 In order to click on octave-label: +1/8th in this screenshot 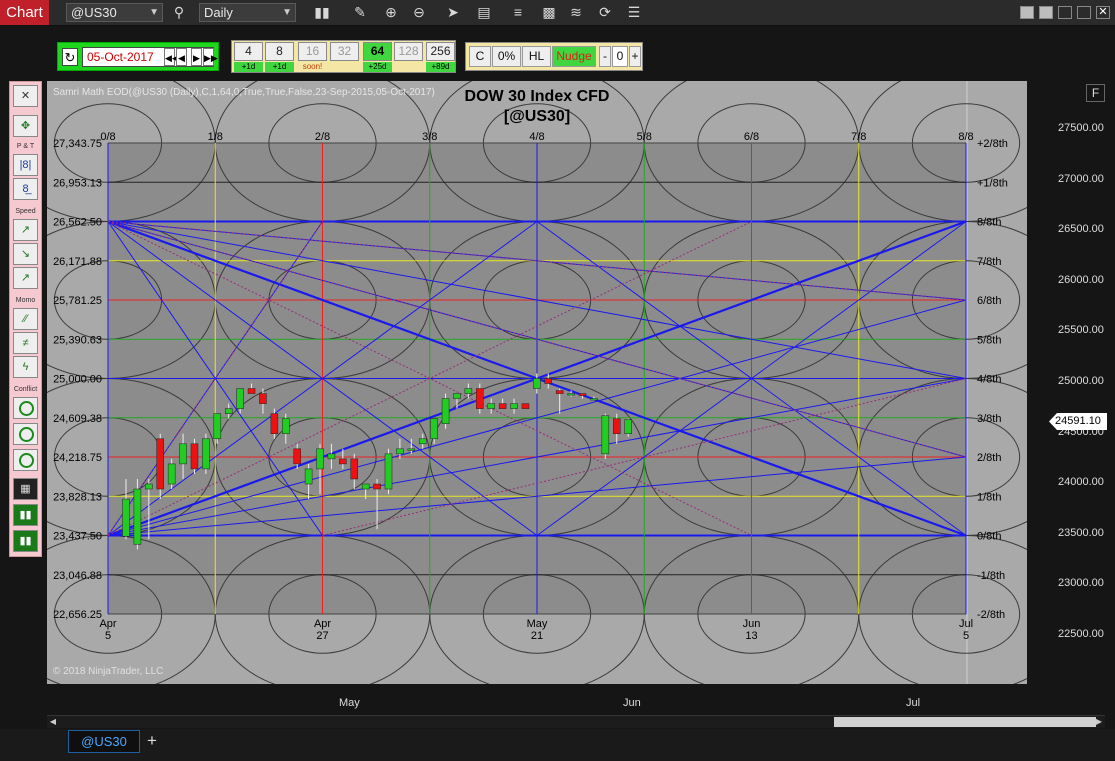, I will do `click(992, 183)`.